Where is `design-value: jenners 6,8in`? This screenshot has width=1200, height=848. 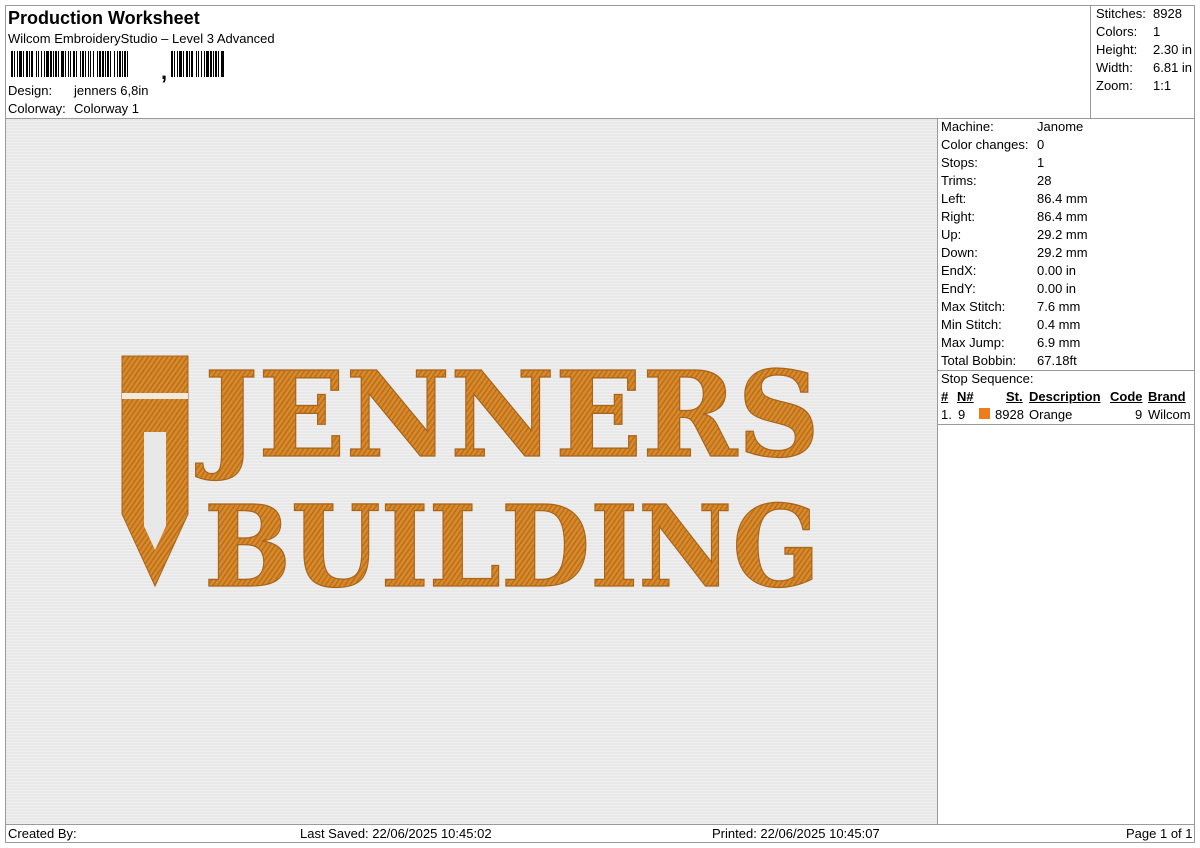 design-value: jenners 6,8in is located at coordinates (111, 90).